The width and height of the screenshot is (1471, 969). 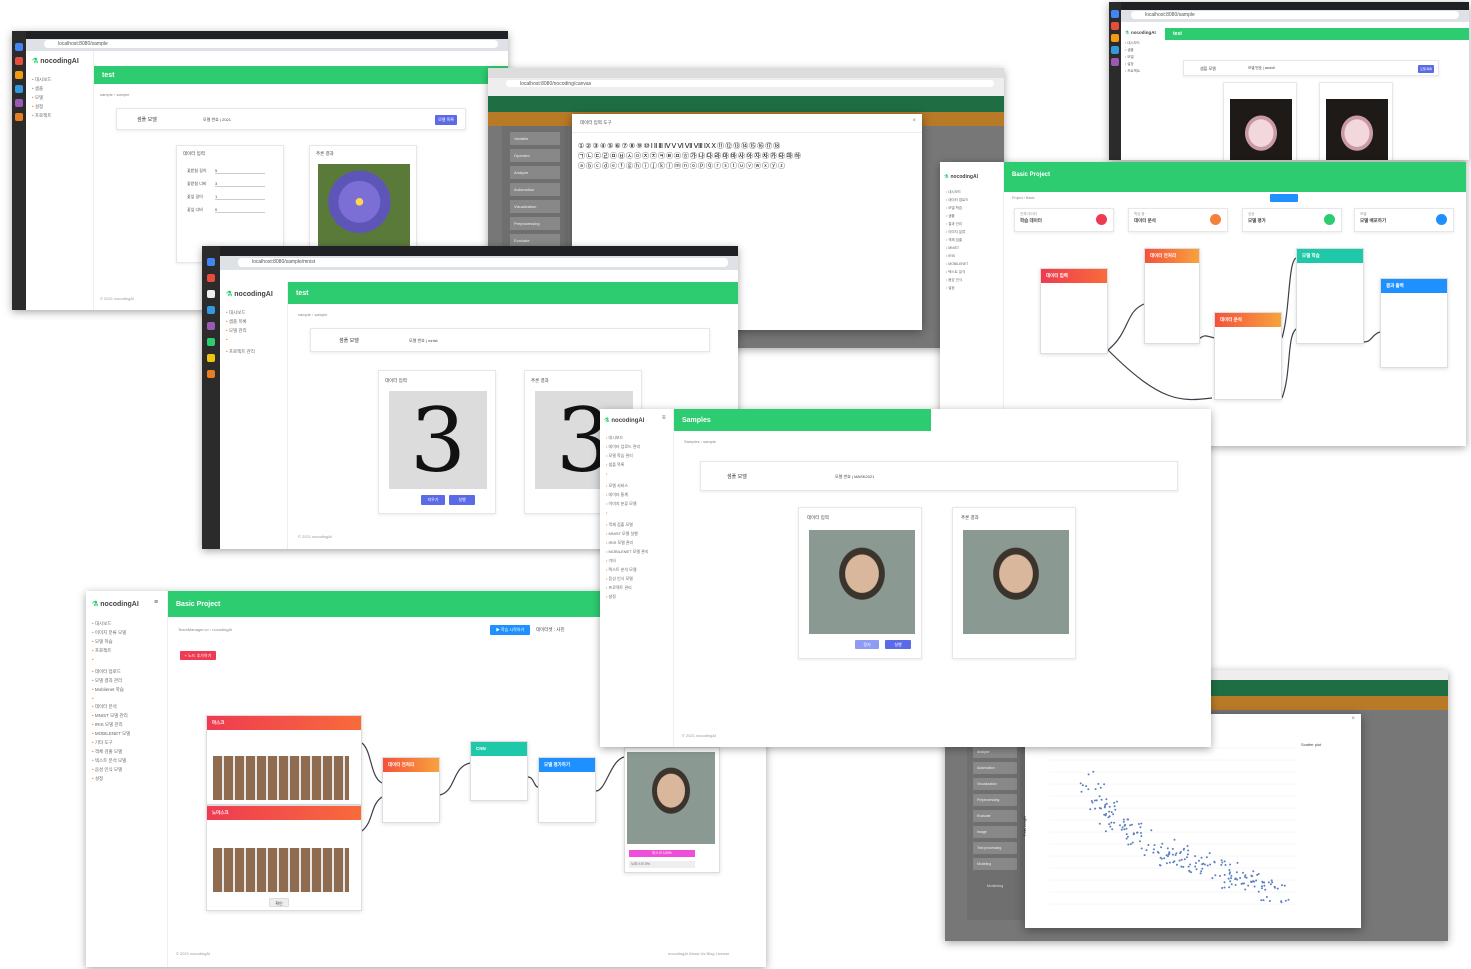 What do you see at coordinates (510, 340) in the screenshot?
I see `model-card: 샘플 모델 모델 번호 | mnist` at bounding box center [510, 340].